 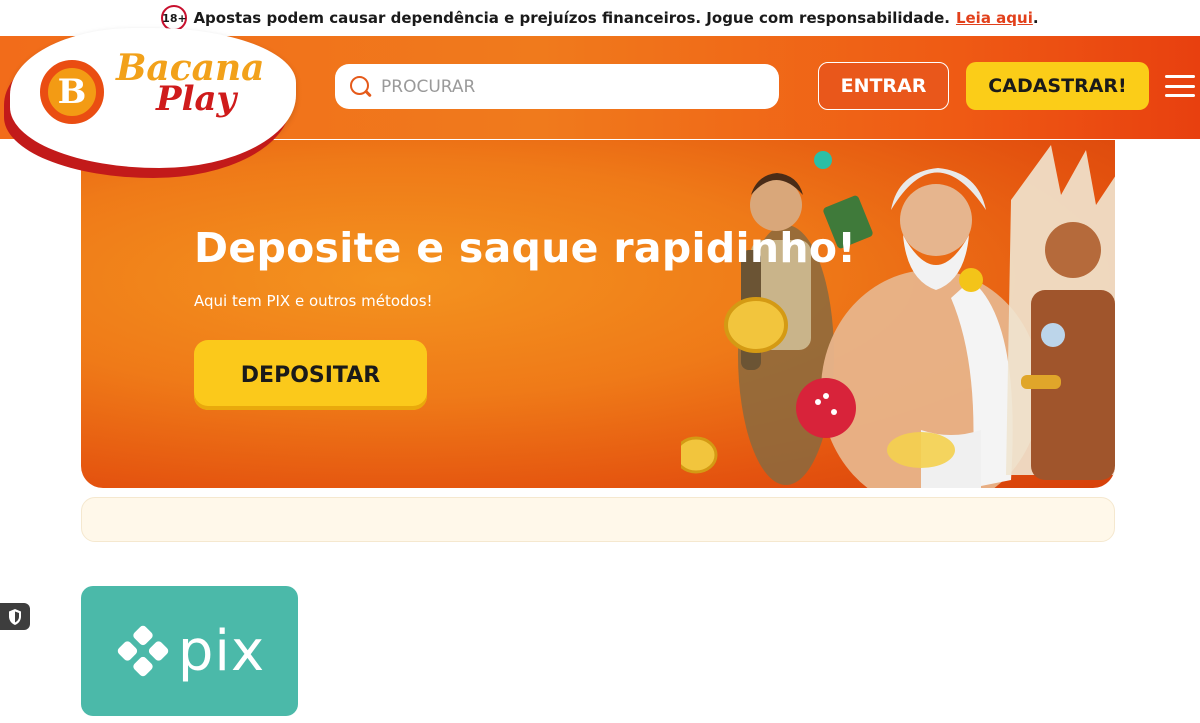 What do you see at coordinates (310, 375) in the screenshot?
I see `deposit-button: DEPOSITAR` at bounding box center [310, 375].